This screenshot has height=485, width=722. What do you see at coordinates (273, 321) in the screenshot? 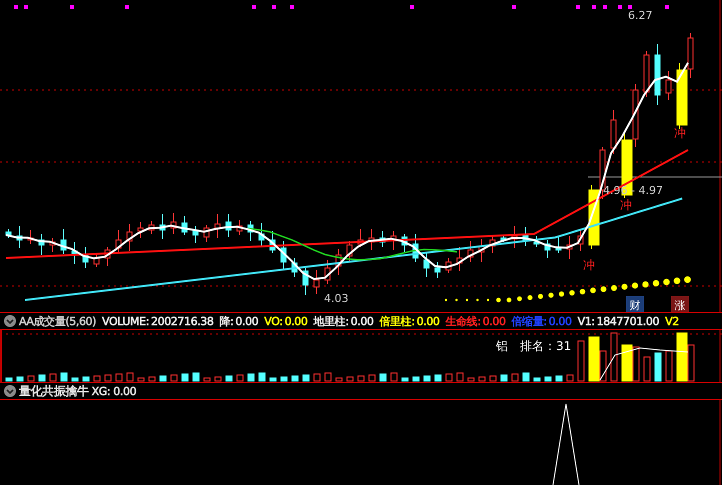
I see `indicator-label: VO:` at bounding box center [273, 321].